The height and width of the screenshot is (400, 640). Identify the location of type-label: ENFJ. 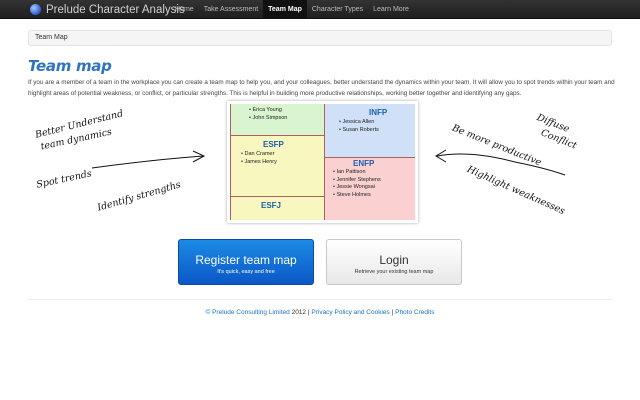
(363, 219).